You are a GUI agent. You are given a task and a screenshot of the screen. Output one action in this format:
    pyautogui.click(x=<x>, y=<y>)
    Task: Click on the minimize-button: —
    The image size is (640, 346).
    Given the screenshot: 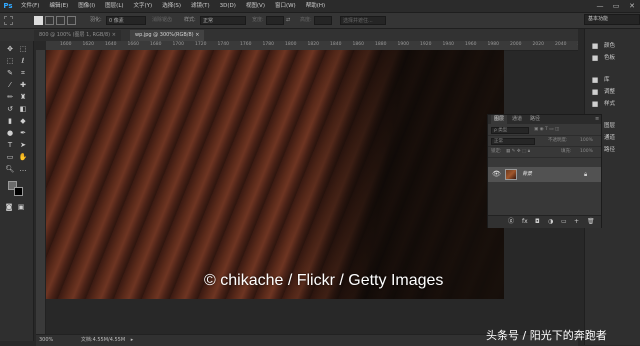 What is the action you would take?
    pyautogui.click(x=600, y=6)
    